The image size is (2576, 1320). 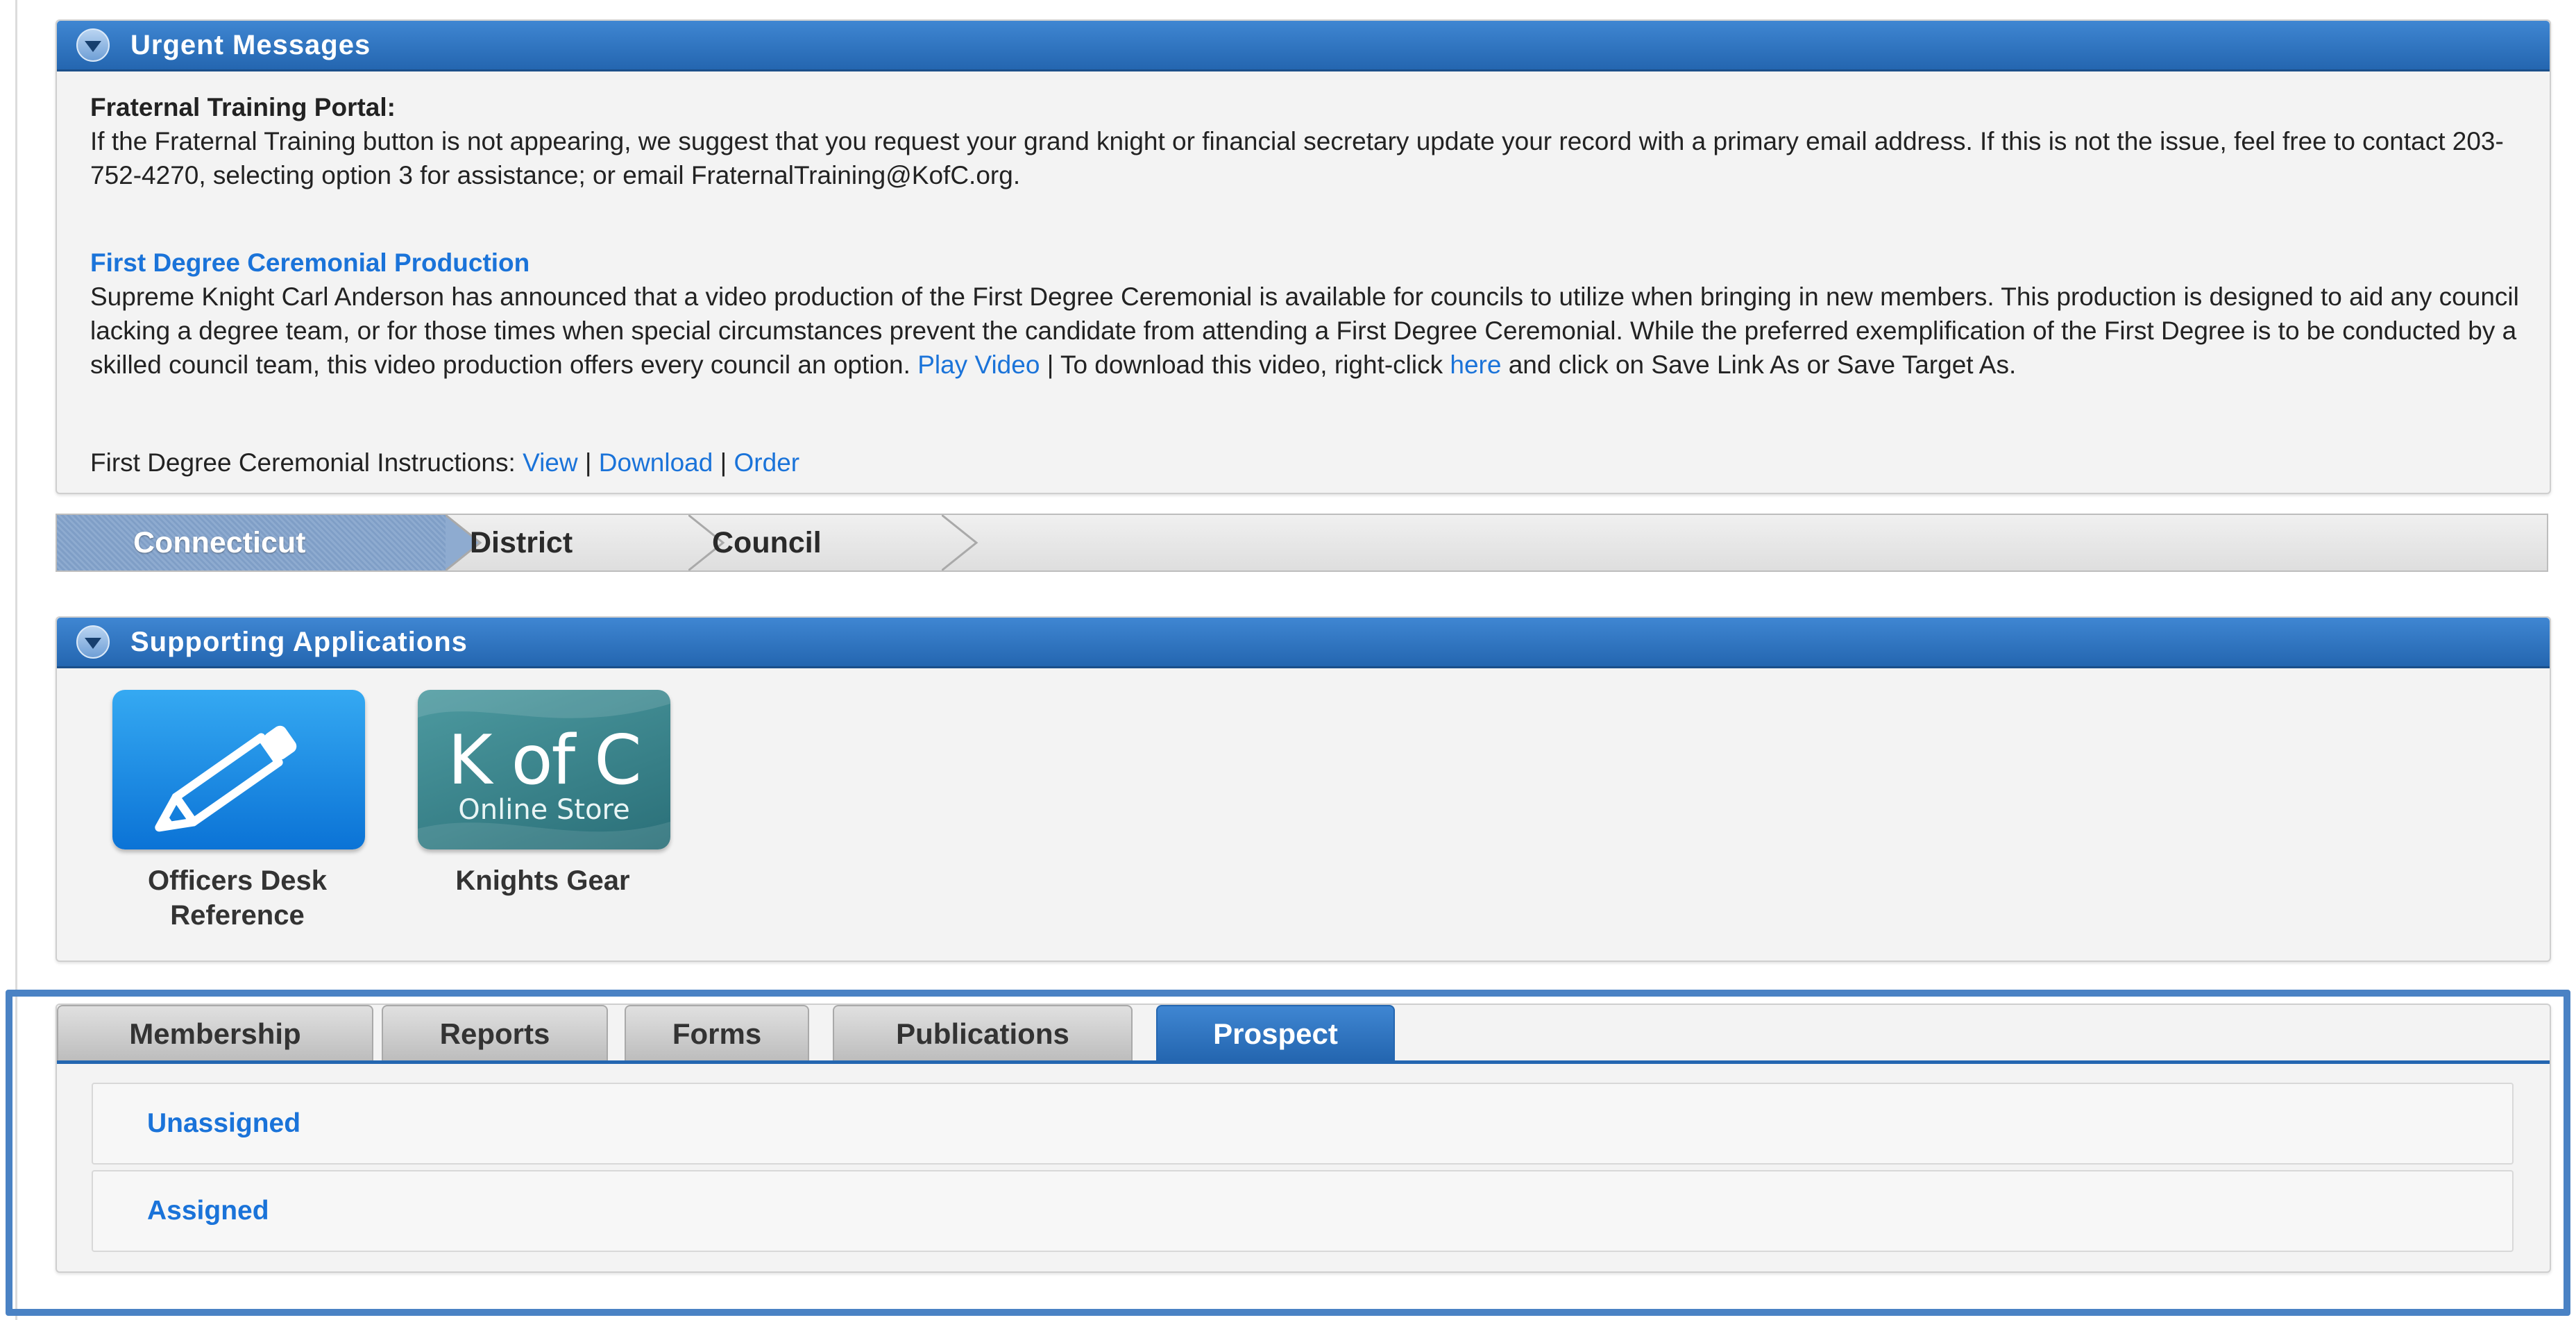 I want to click on breadcrumb-label: Connecticut, so click(x=220, y=542).